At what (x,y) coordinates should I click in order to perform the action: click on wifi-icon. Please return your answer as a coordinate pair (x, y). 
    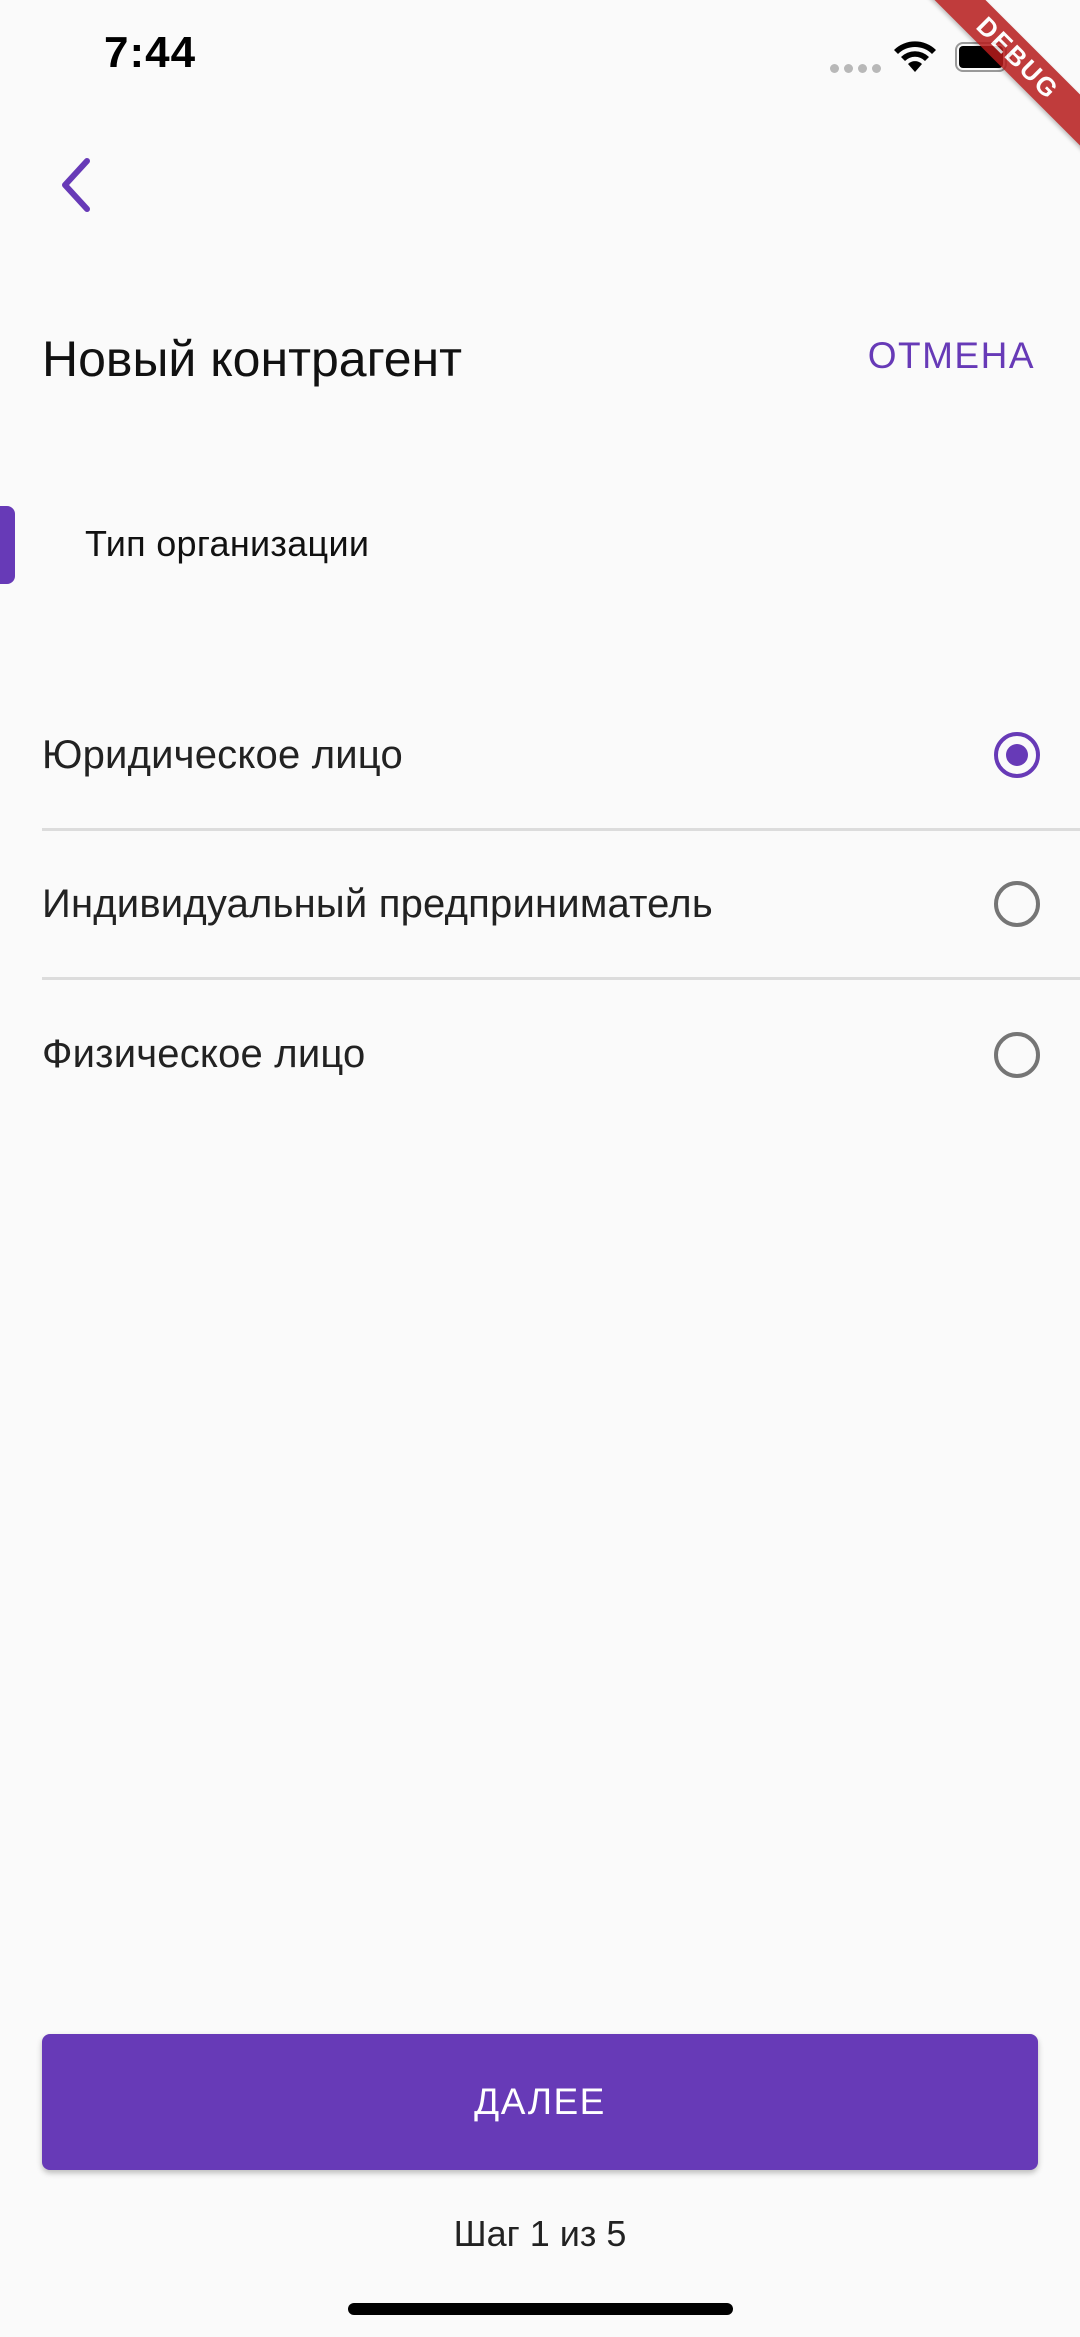
    Looking at the image, I should click on (915, 56).